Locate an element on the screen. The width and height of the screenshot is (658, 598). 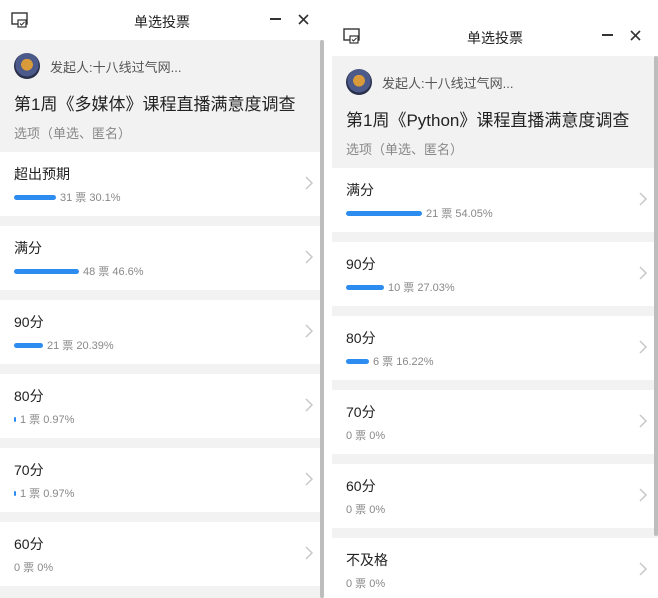
option-stats-text: 48 票 46.6% is located at coordinates (113, 272).